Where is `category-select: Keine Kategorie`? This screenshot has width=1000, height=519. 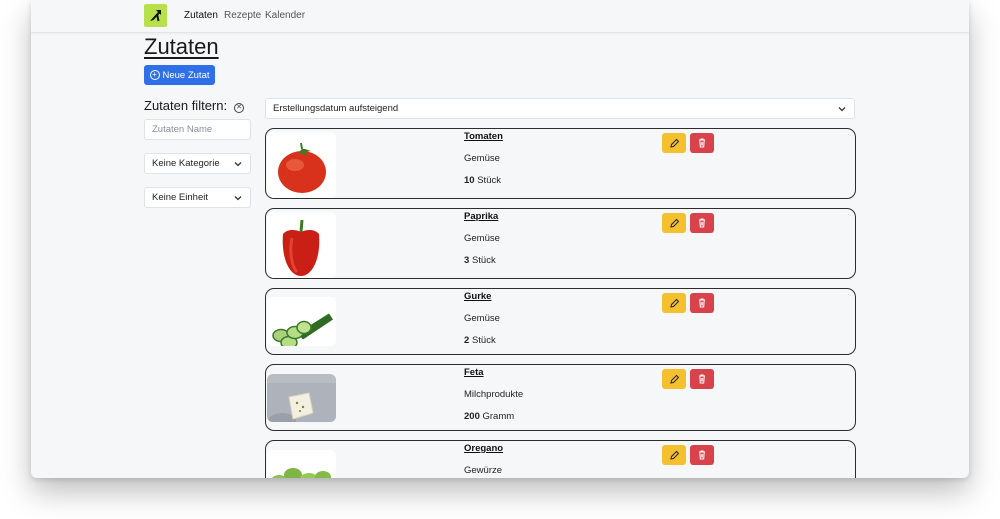 category-select: Keine Kategorie is located at coordinates (197, 163).